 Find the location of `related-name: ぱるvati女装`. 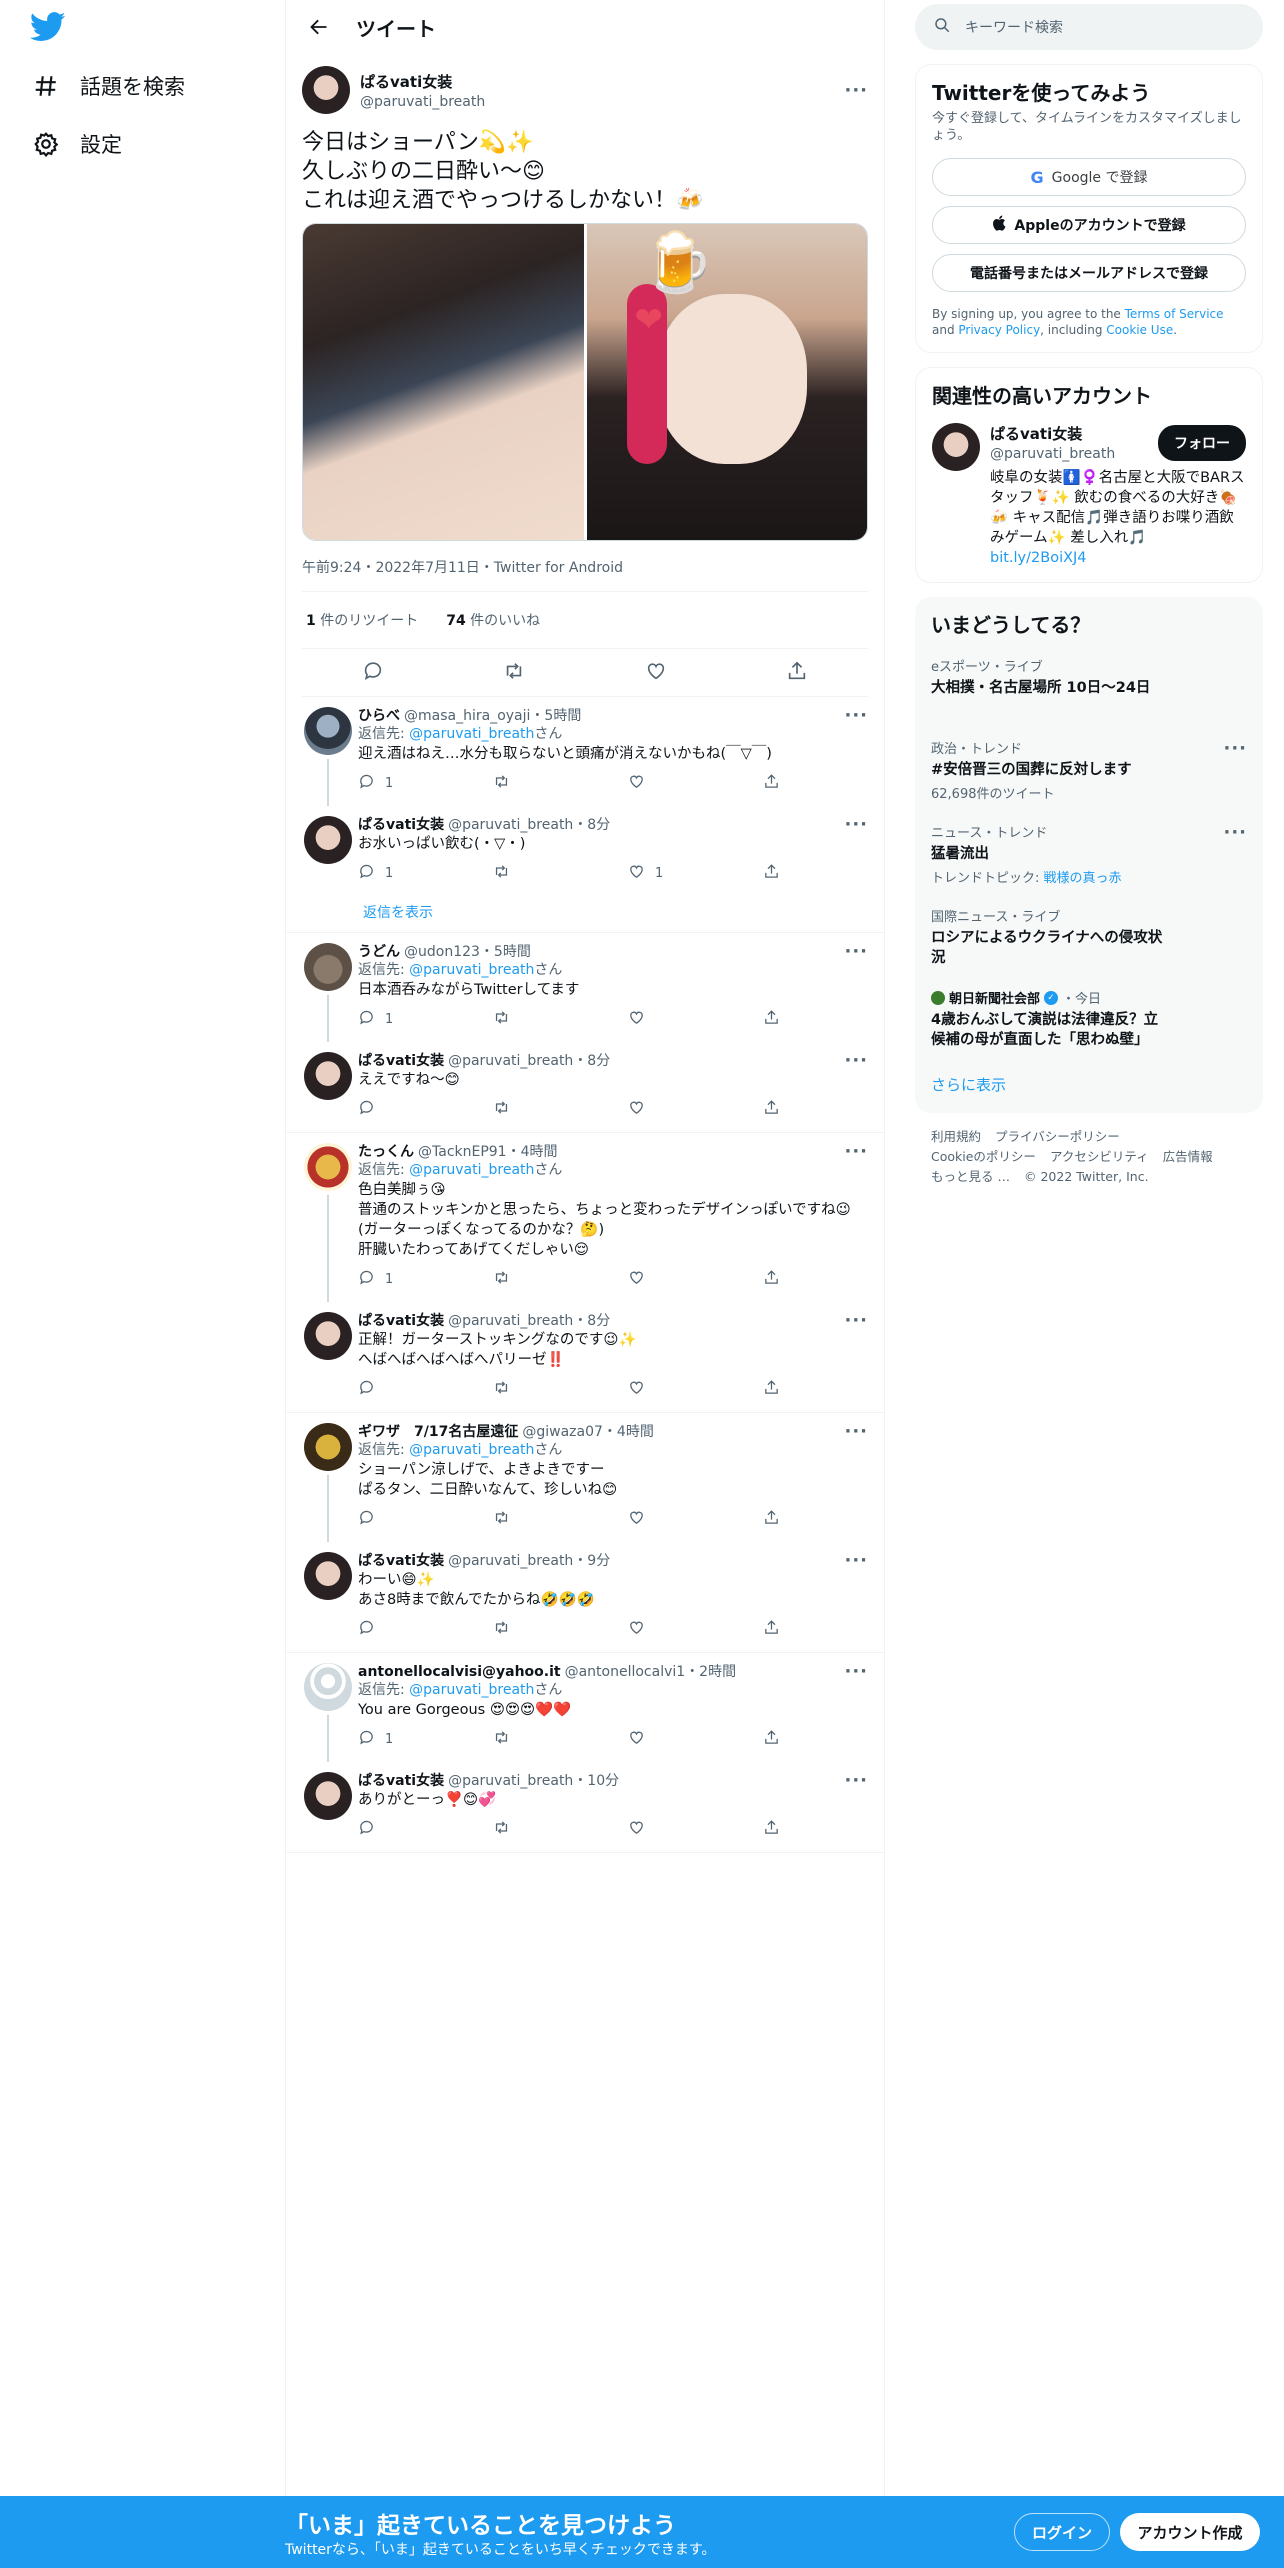

related-name: ぱるvati女装 is located at coordinates (1074, 433).